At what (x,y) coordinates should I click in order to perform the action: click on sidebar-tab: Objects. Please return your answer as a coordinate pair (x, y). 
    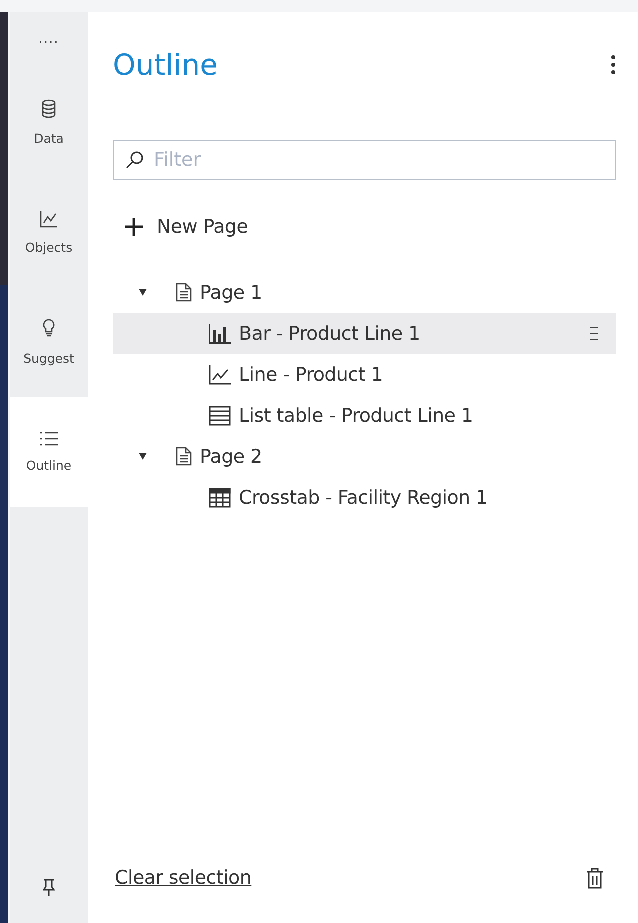
    Looking at the image, I should click on (49, 232).